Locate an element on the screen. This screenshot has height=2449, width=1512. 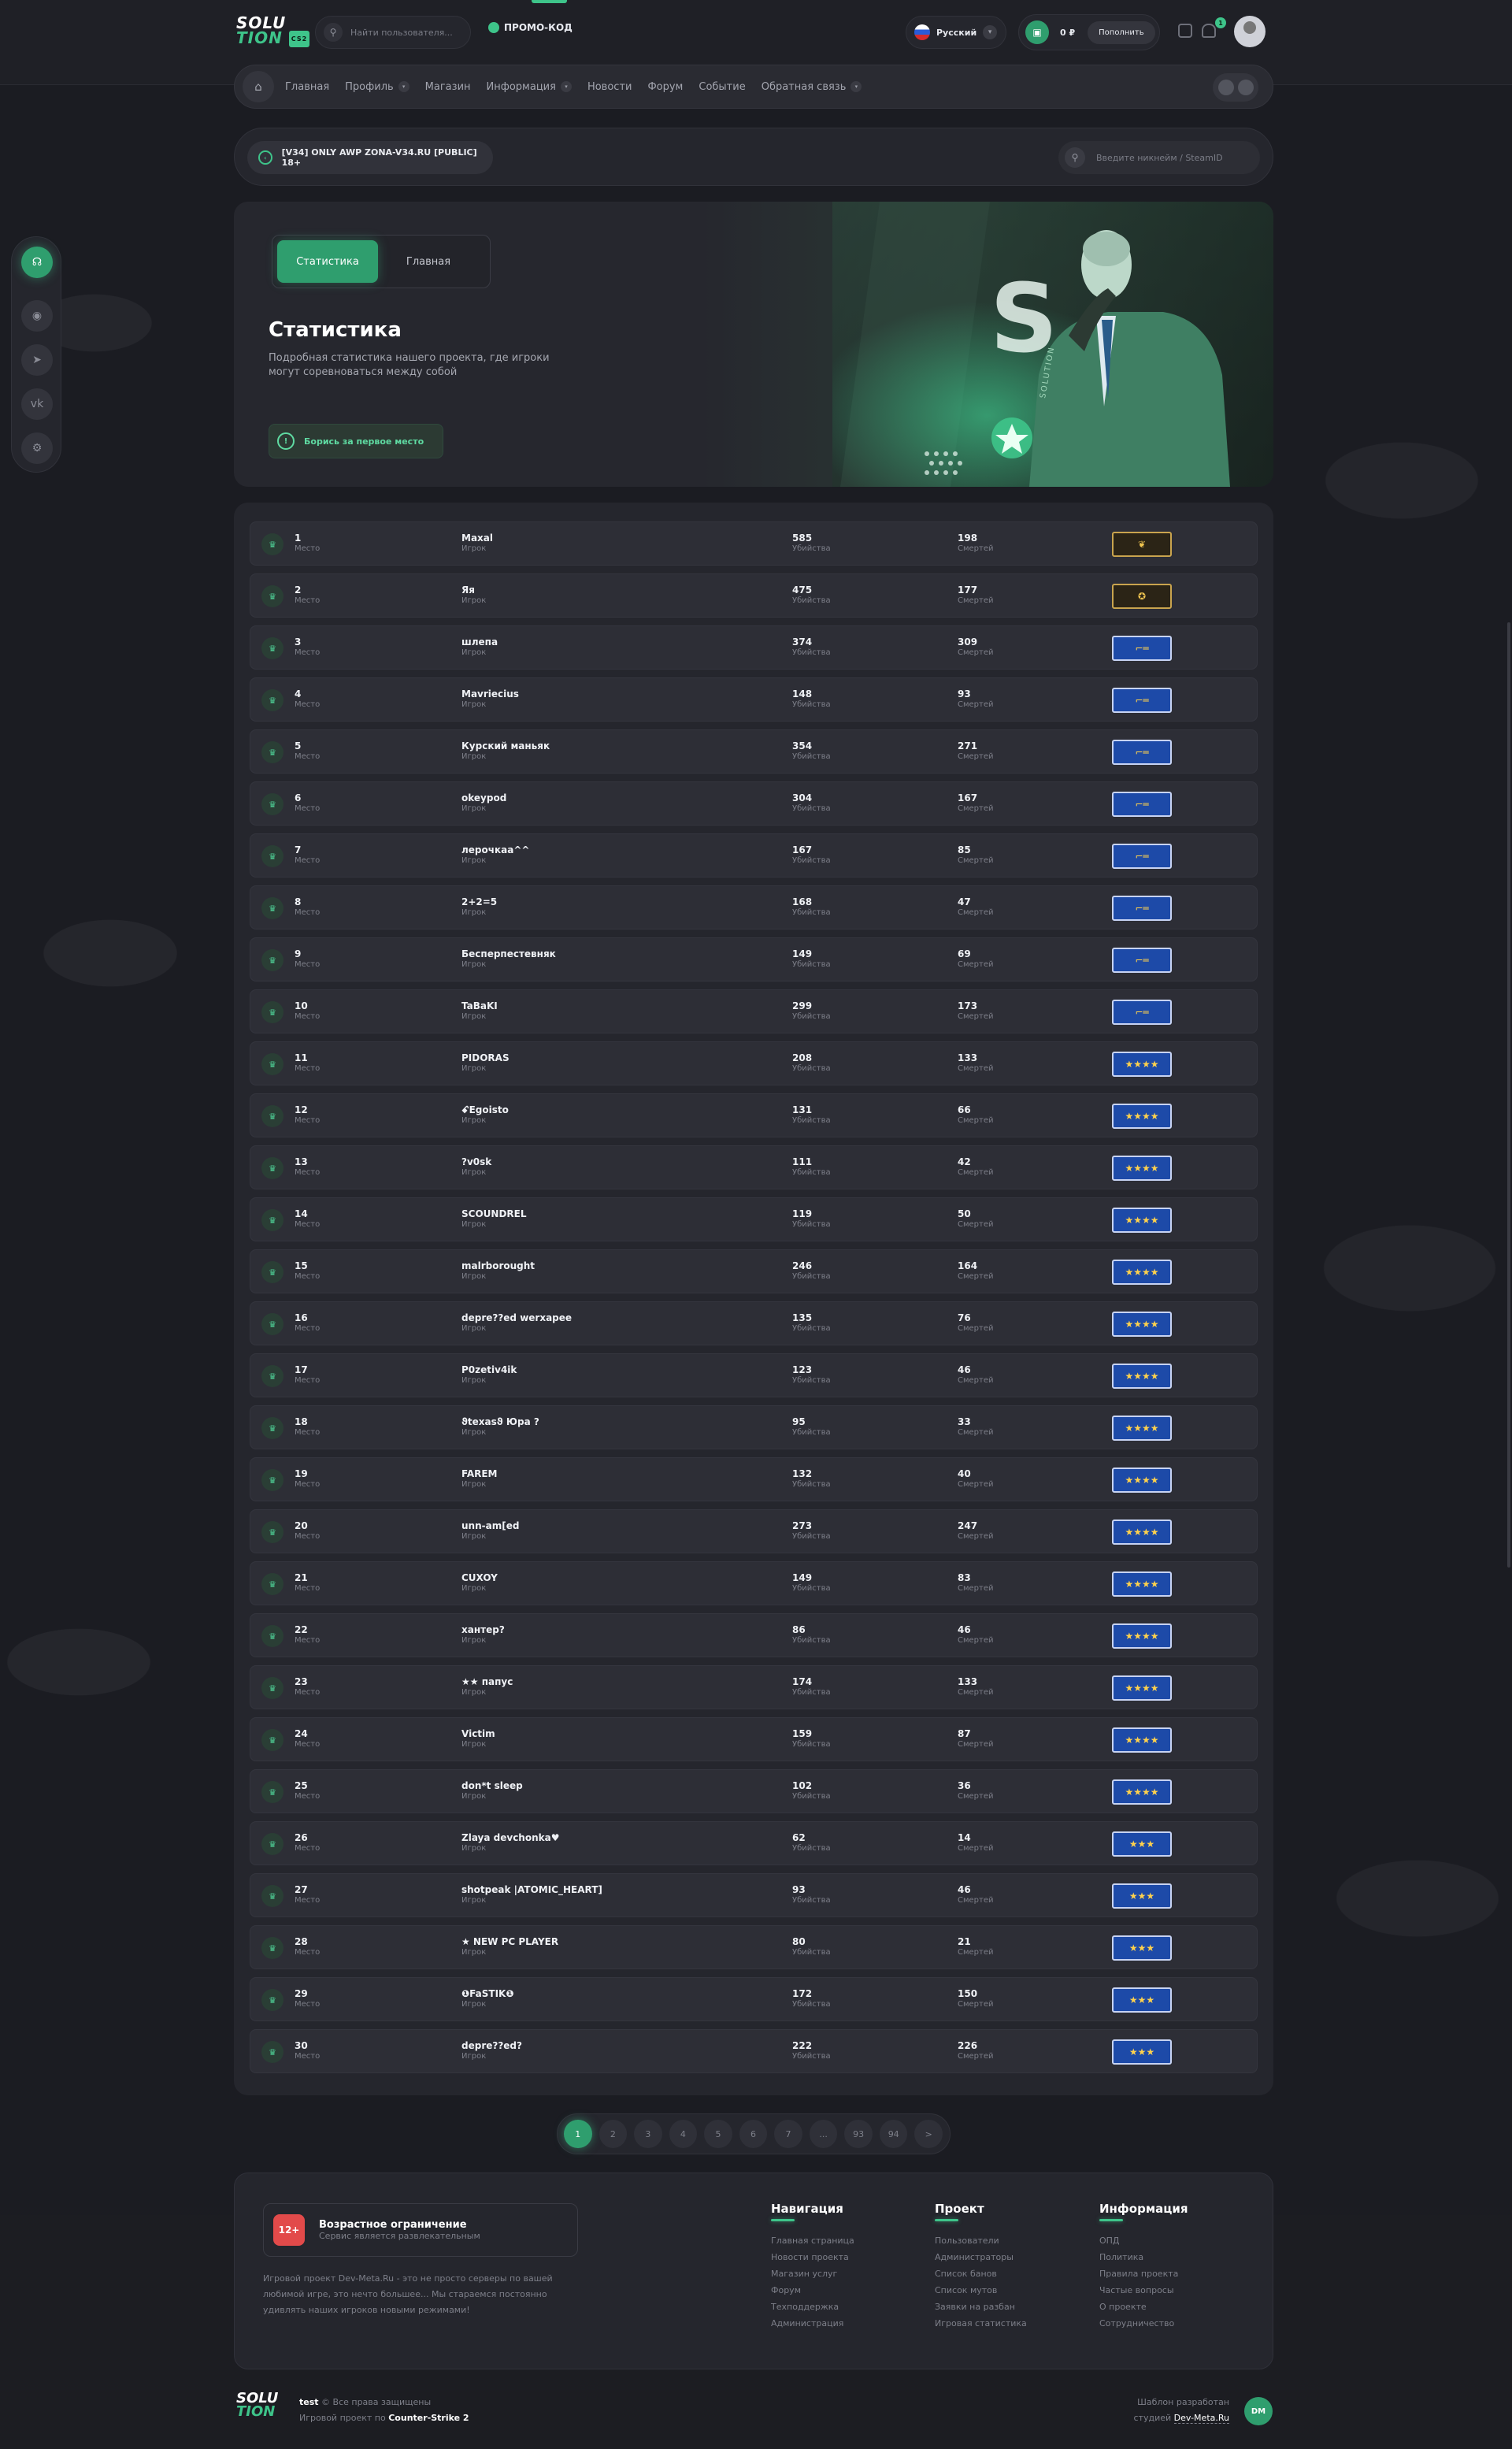
steam-icon: ⚙ is located at coordinates (37, 448).